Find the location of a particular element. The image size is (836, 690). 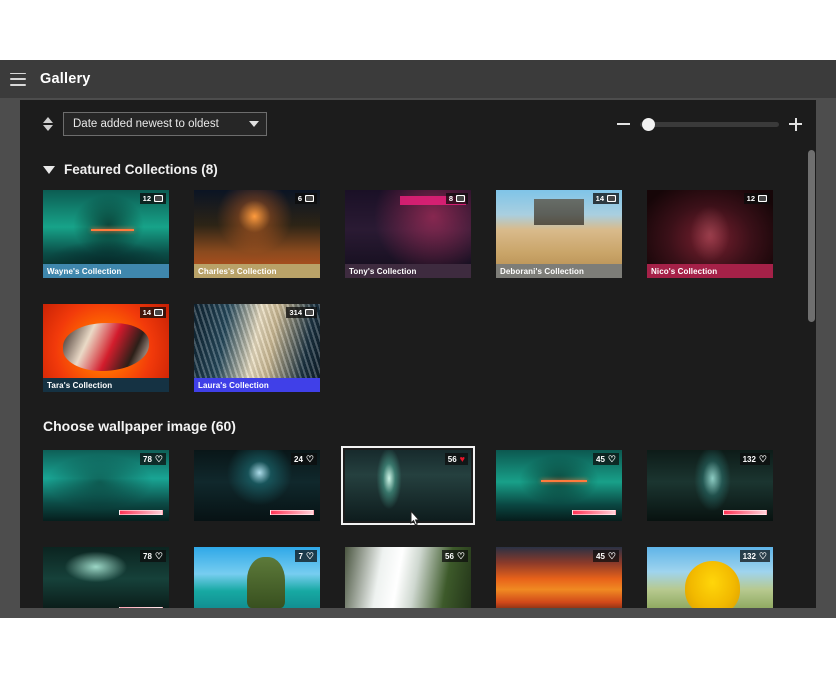

collection-name: Wayne's Collection is located at coordinates (84, 271).